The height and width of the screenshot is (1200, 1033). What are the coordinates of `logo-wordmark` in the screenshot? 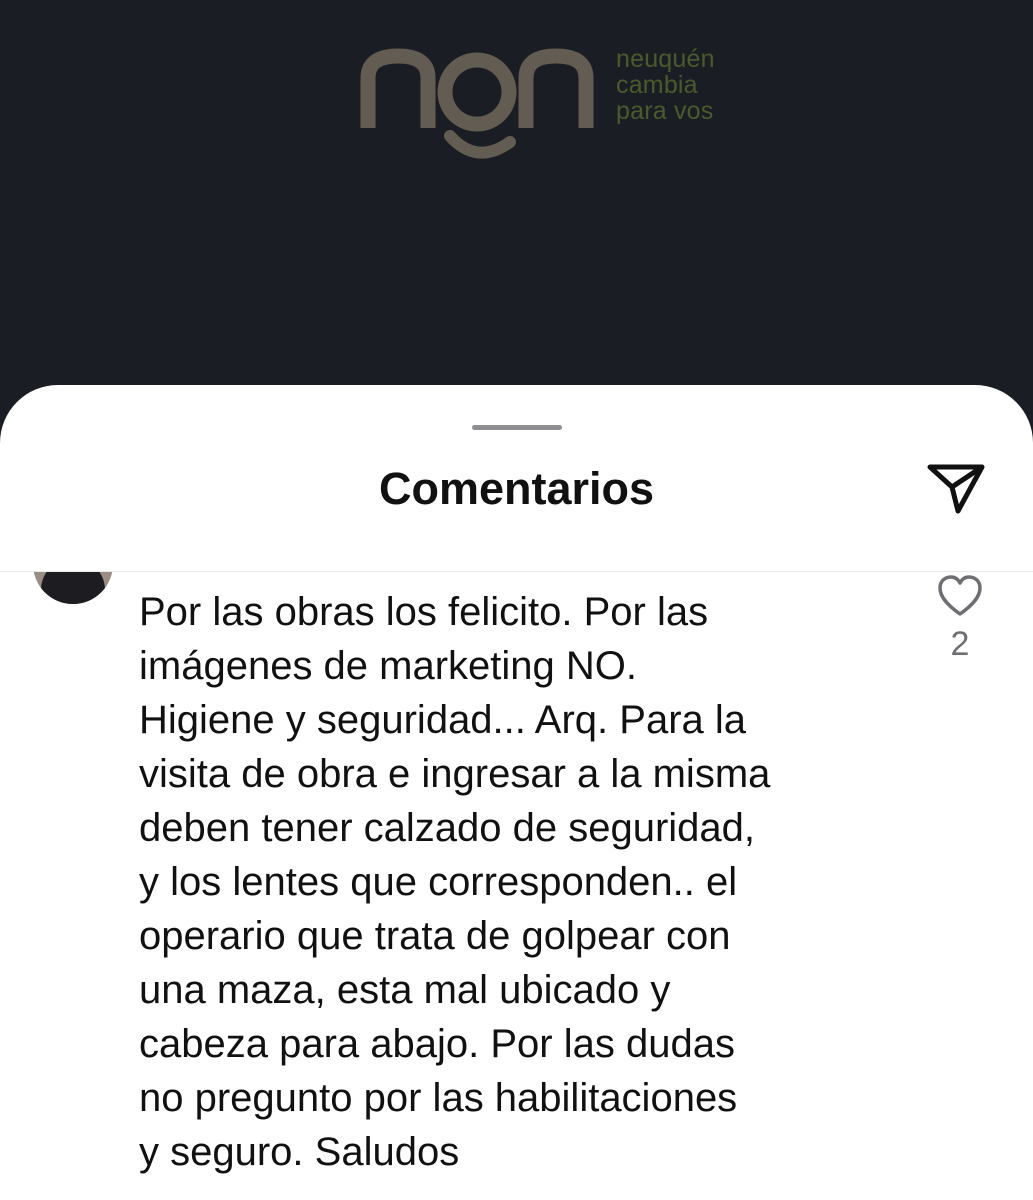 It's located at (477, 103).